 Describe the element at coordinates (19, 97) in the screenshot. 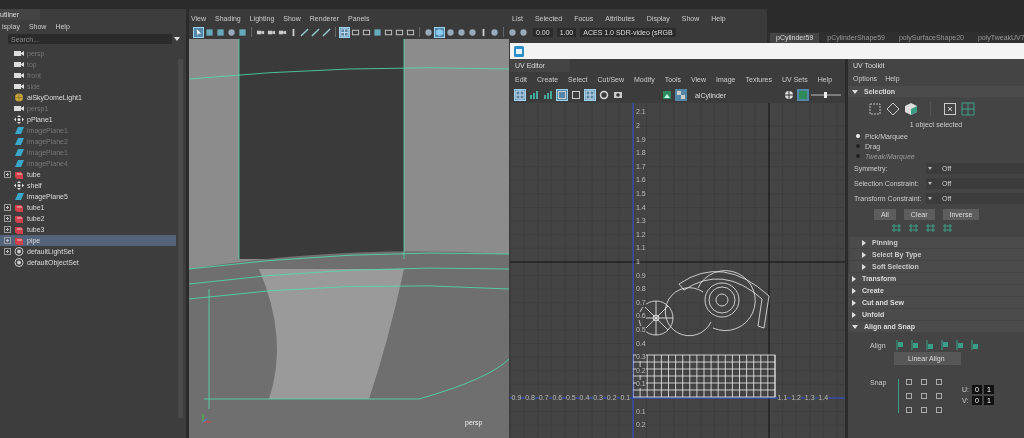

I see `globe-icon` at that location.